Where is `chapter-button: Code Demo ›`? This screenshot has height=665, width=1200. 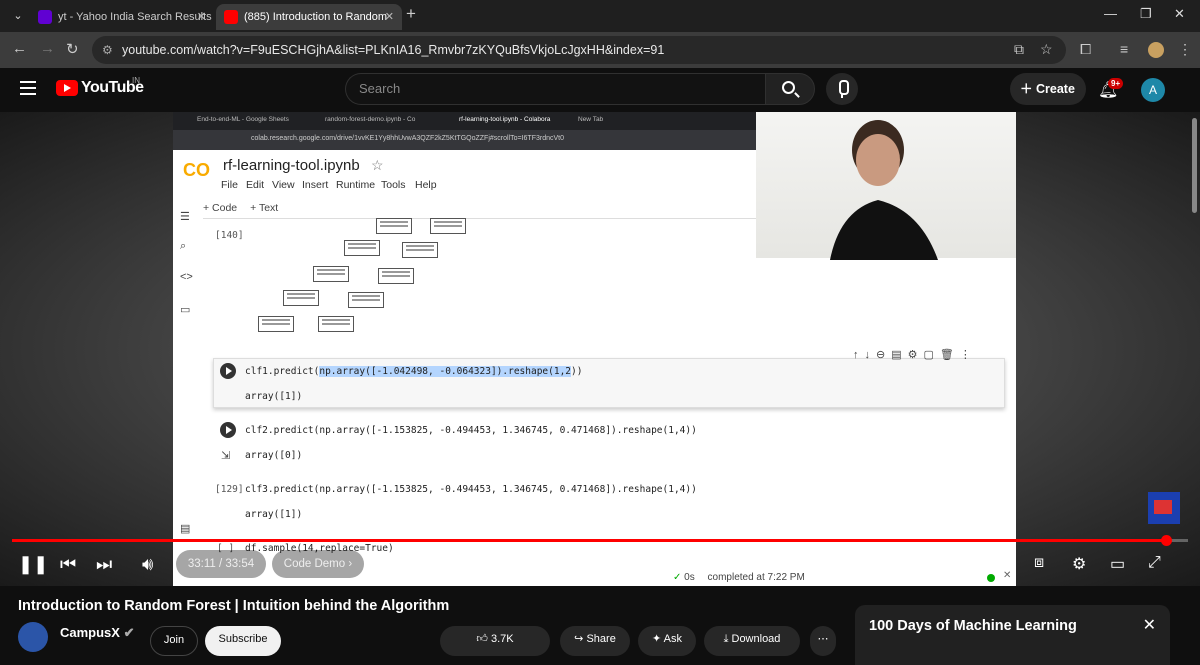
chapter-button: Code Demo › is located at coordinates (318, 564).